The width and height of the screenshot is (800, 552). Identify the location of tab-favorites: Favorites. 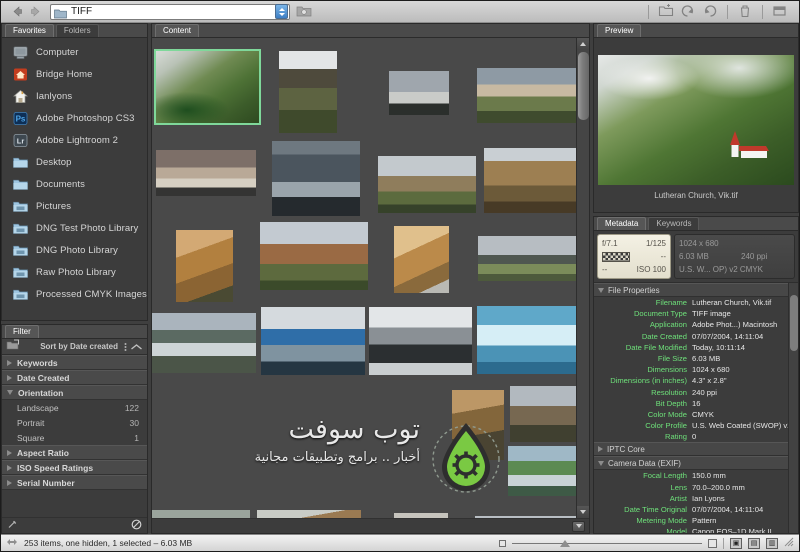
(29, 30).